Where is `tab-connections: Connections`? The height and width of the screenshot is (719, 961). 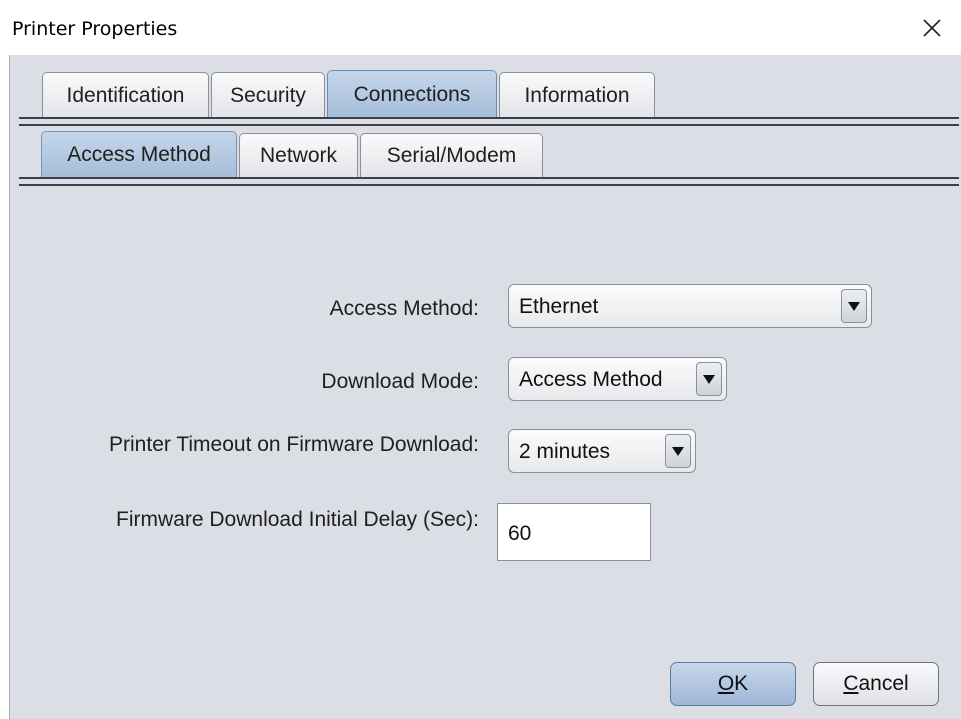
tab-connections: Connections is located at coordinates (412, 94).